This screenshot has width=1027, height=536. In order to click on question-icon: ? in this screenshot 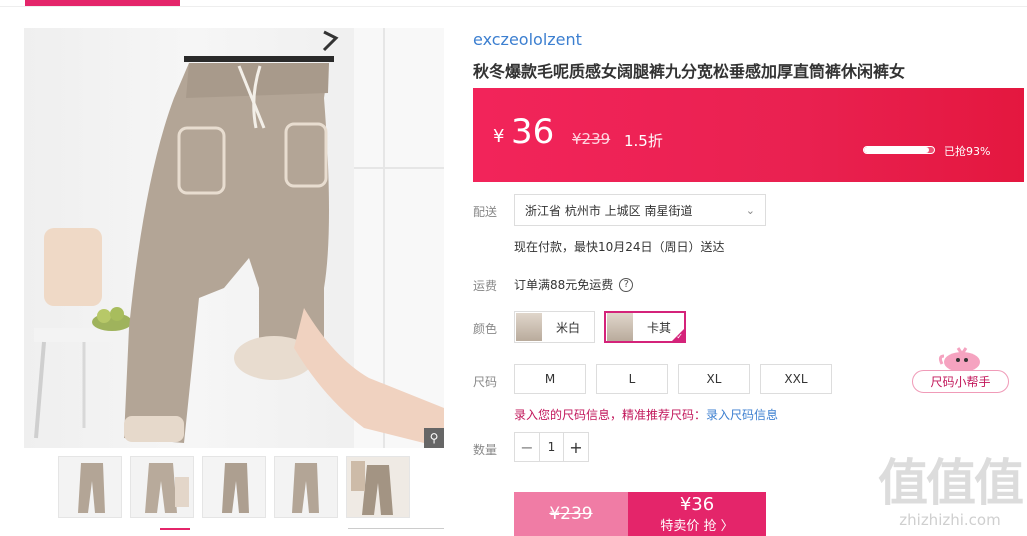, I will do `click(626, 284)`.